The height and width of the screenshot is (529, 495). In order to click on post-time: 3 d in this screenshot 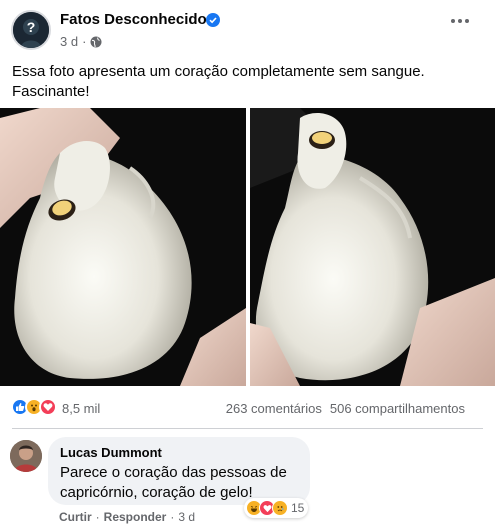, I will do `click(69, 41)`.